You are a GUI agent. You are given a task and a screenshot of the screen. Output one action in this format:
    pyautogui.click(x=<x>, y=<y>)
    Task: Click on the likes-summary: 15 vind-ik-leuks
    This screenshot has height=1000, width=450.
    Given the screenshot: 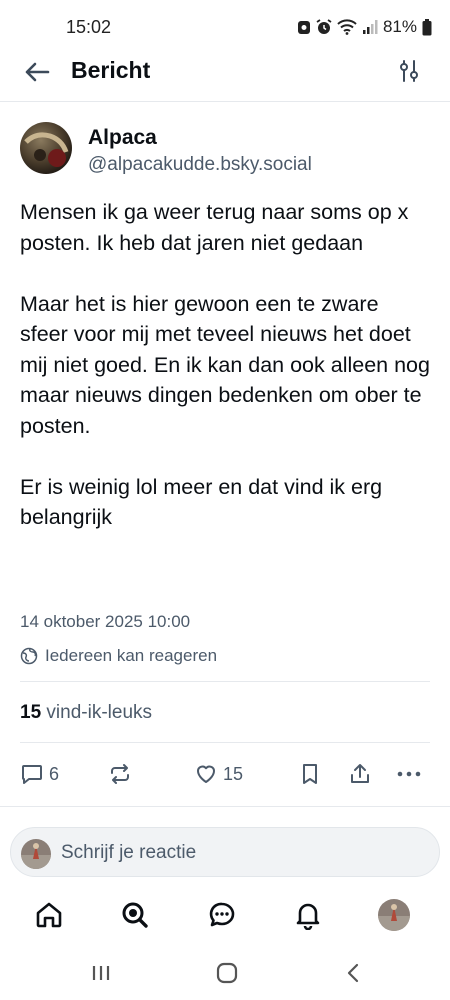 What is the action you would take?
    pyautogui.click(x=86, y=713)
    